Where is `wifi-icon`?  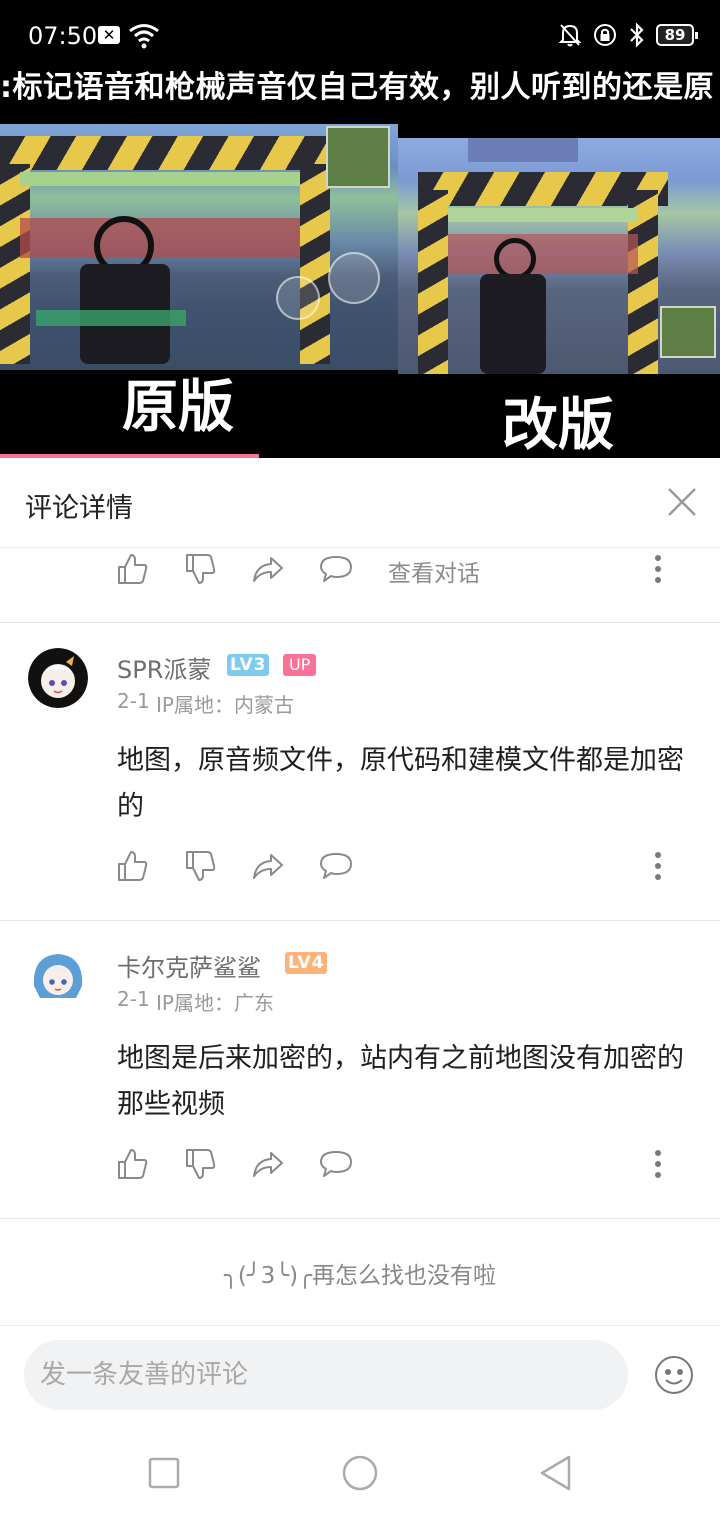
wifi-icon is located at coordinates (144, 36).